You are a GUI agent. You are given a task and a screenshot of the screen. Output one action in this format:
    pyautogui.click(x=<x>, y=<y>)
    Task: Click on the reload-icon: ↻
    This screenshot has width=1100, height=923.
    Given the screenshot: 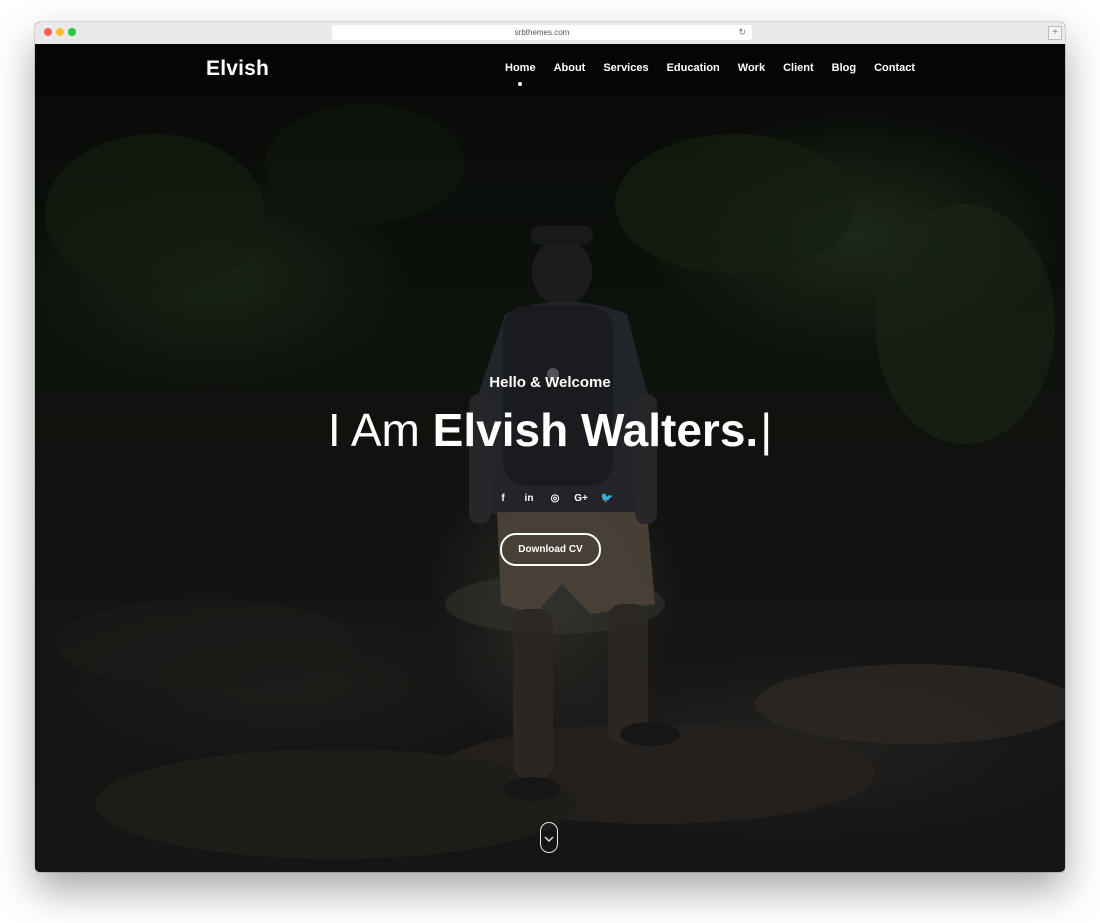 What is the action you would take?
    pyautogui.click(x=742, y=32)
    